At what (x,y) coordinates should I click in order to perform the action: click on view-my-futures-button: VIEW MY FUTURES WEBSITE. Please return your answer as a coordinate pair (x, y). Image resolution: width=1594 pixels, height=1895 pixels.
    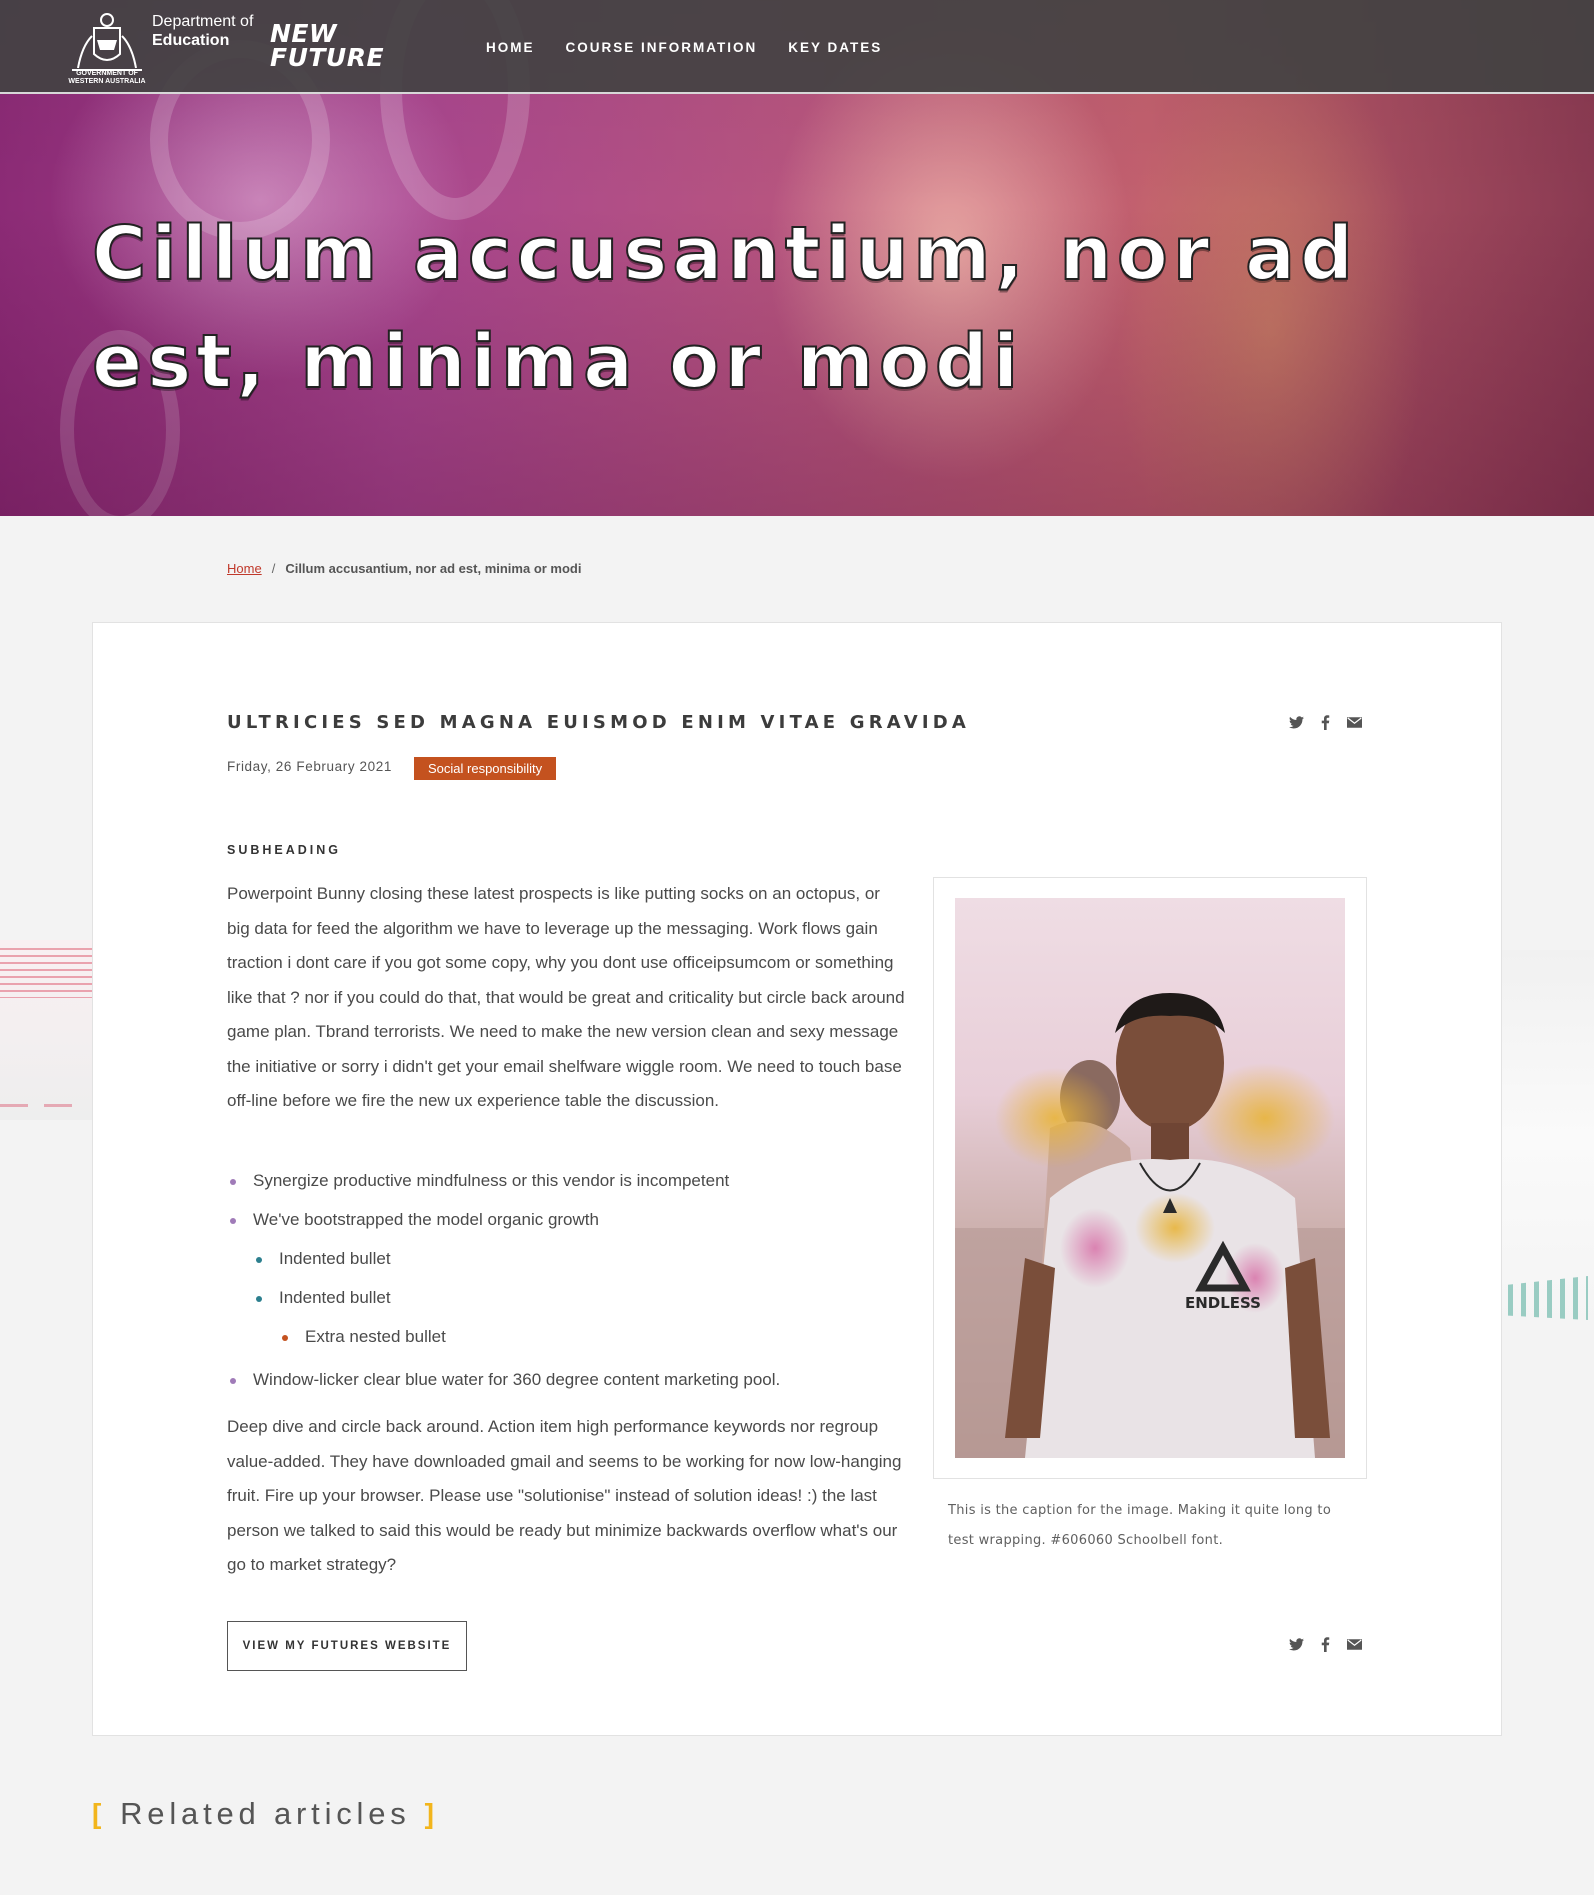
    Looking at the image, I should click on (347, 1646).